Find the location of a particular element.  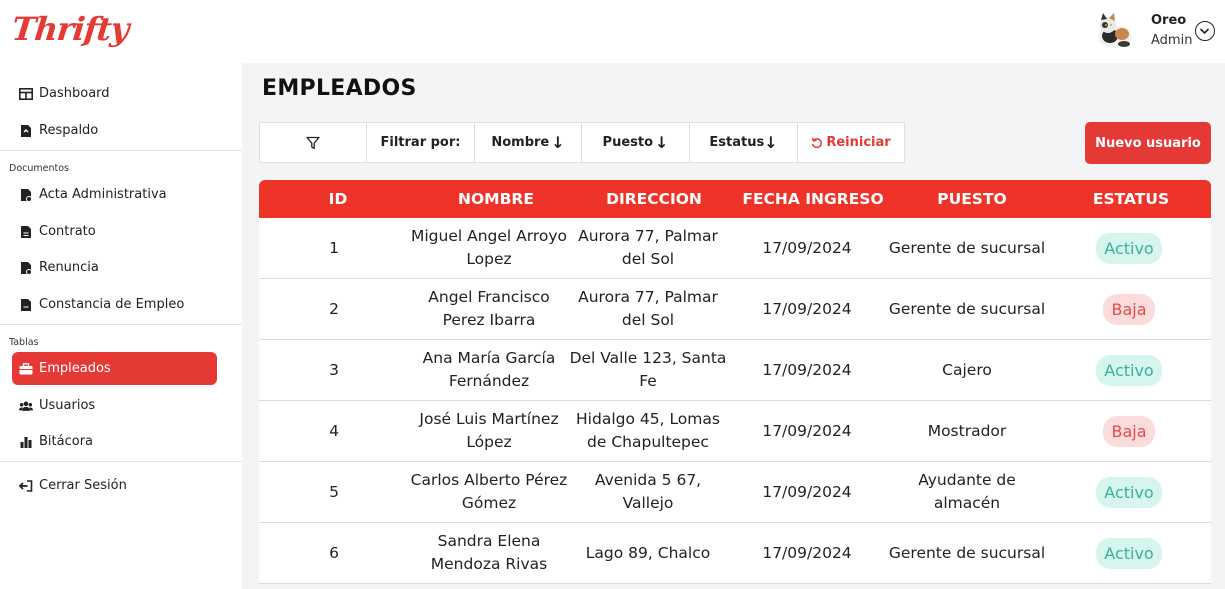

filter-by-label: Filtrar por: is located at coordinates (421, 142).